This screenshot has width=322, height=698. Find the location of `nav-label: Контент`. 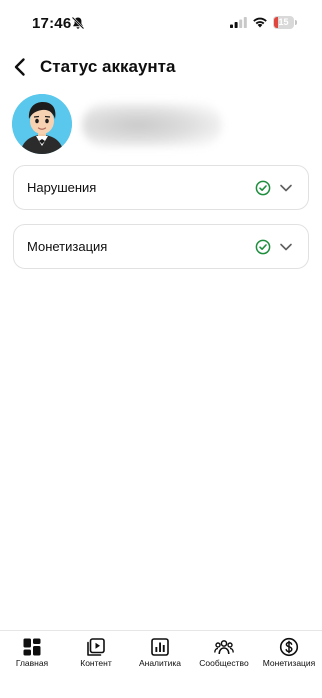

nav-label: Контент is located at coordinates (96, 663).